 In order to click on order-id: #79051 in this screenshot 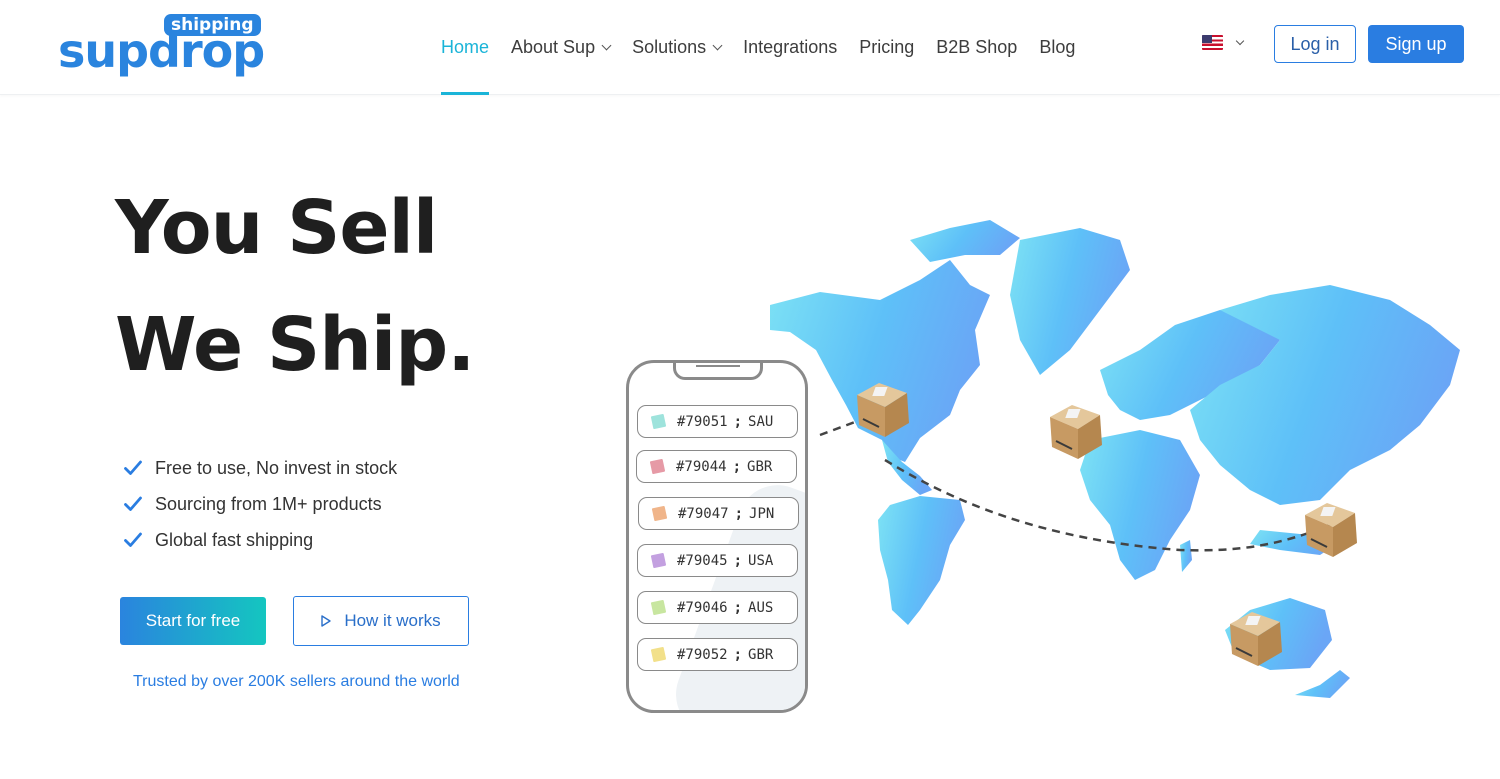, I will do `click(702, 421)`.